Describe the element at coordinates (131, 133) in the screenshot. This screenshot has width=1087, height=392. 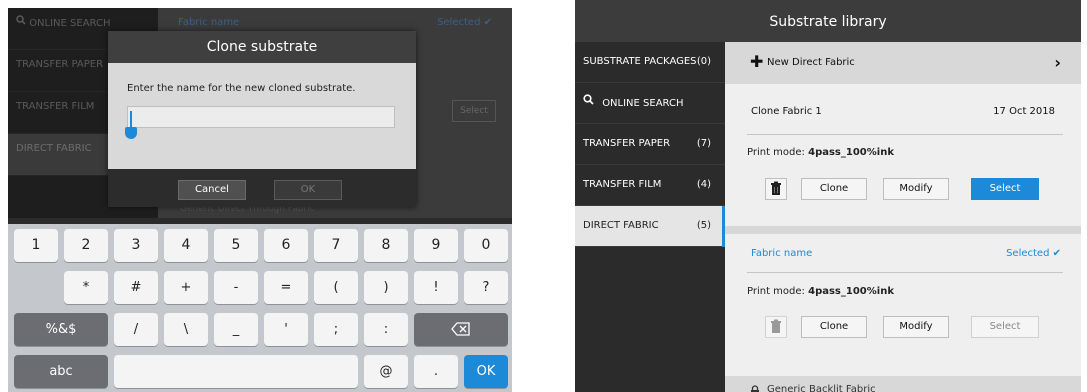
I see `cursor-handle` at that location.